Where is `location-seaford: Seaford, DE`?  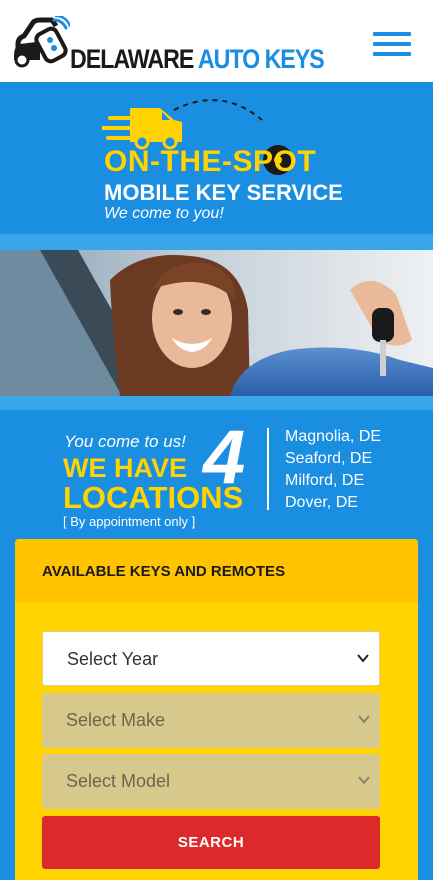
location-seaford: Seaford, DE is located at coordinates (328, 459).